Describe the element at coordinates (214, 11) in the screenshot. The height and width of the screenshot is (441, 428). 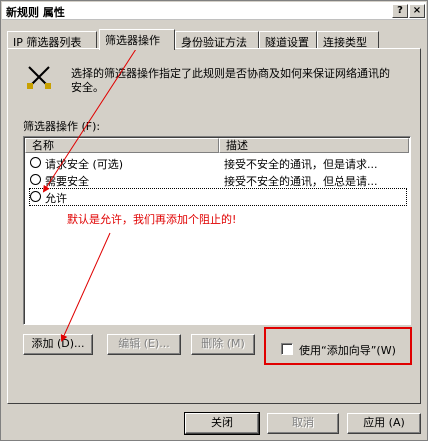
I see `title-bar: 新规则 属性 ? ×` at that location.